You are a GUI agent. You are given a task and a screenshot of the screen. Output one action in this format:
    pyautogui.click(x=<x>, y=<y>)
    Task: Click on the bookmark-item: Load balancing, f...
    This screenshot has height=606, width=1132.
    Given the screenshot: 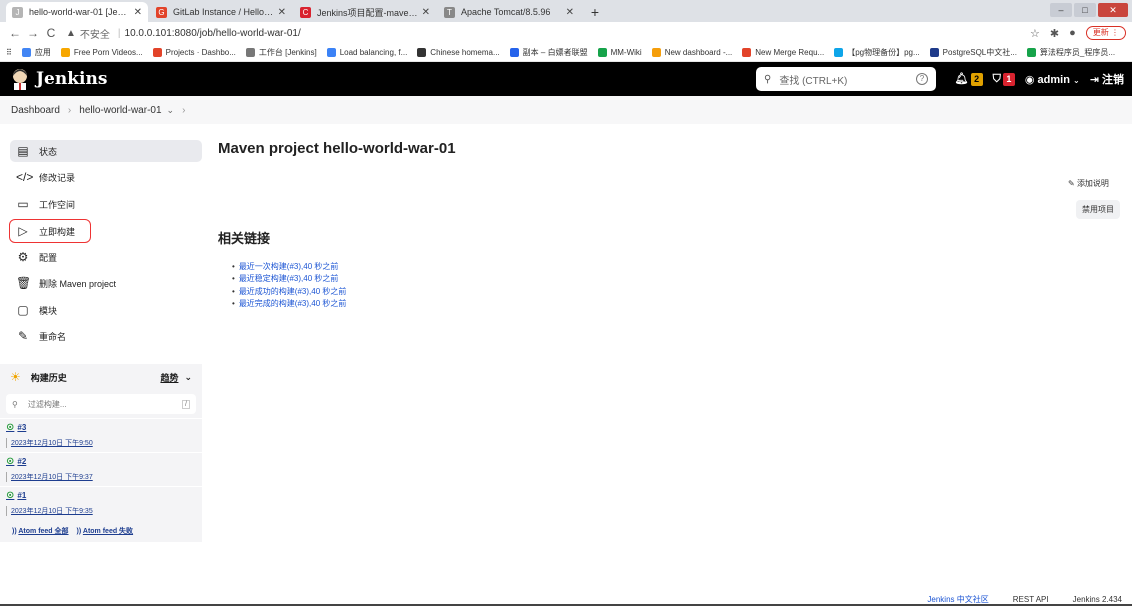 What is the action you would take?
    pyautogui.click(x=366, y=52)
    